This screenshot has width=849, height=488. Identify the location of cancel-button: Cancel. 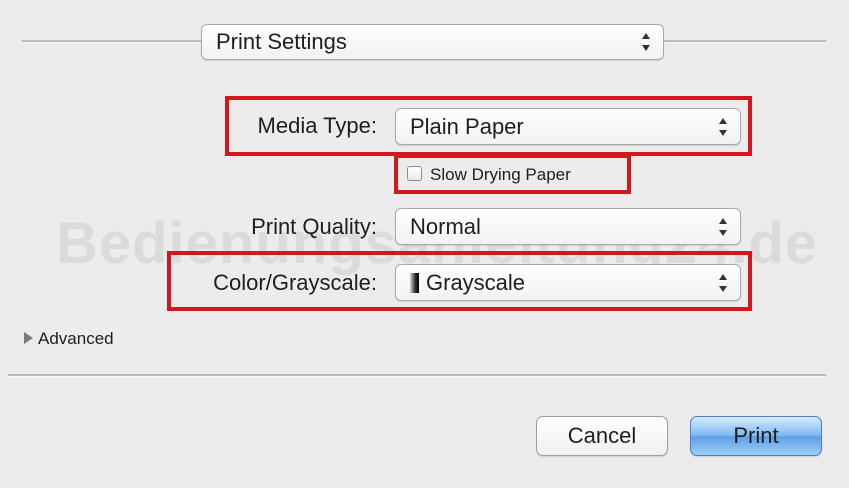
(602, 436).